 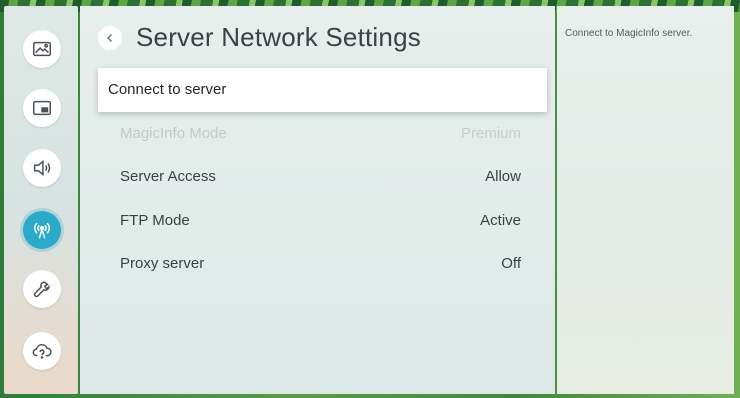 What do you see at coordinates (162, 264) in the screenshot?
I see `menu-item-label: Proxy server` at bounding box center [162, 264].